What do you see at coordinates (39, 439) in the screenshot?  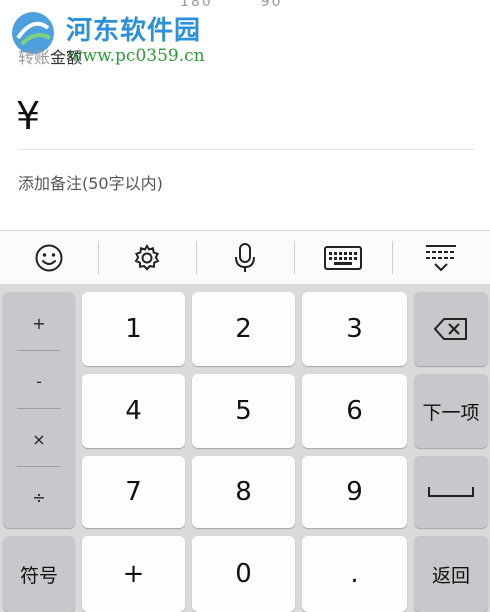 I see `key-multiply: ×` at bounding box center [39, 439].